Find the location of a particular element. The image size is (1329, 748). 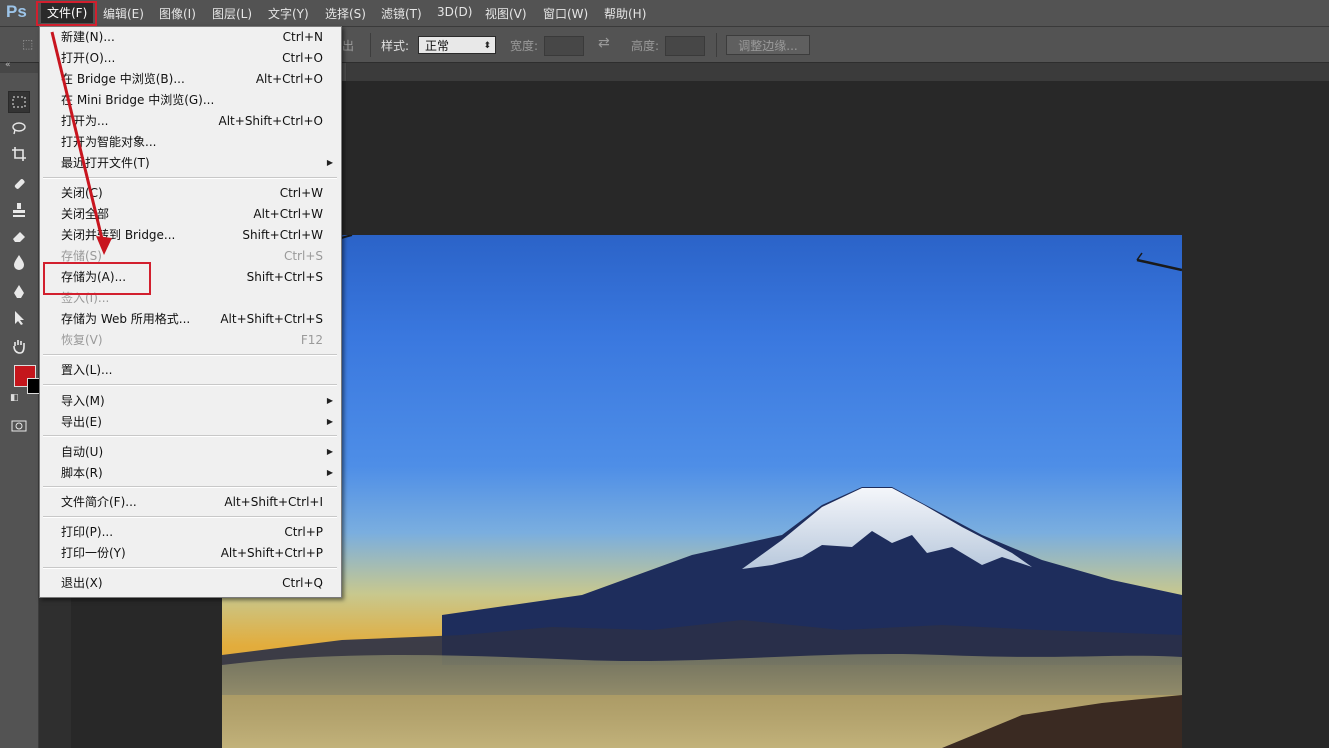

crop-icon is located at coordinates (19, 154).